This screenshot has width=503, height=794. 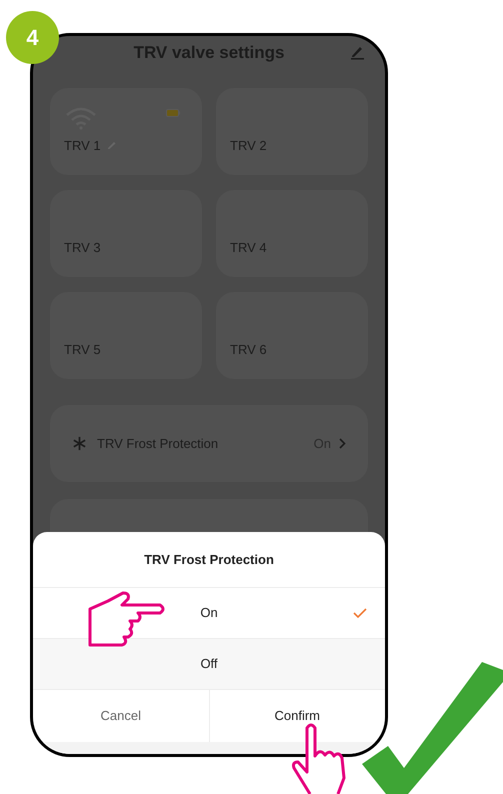 I want to click on step-badge: 4, so click(x=32, y=37).